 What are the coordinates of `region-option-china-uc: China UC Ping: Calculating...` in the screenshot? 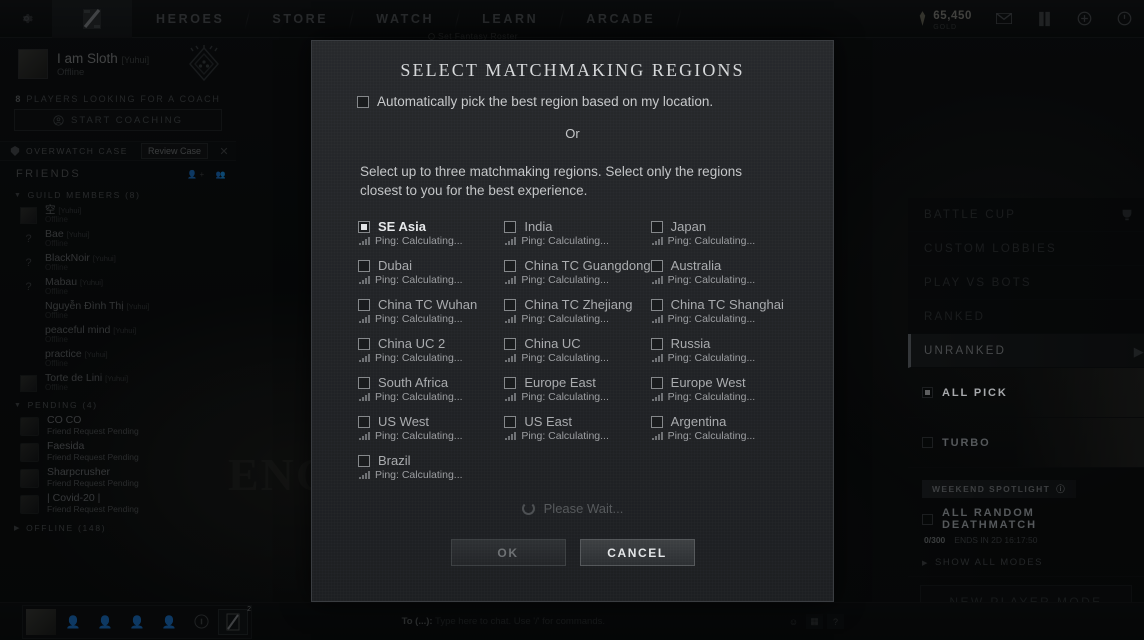 It's located at (577, 352).